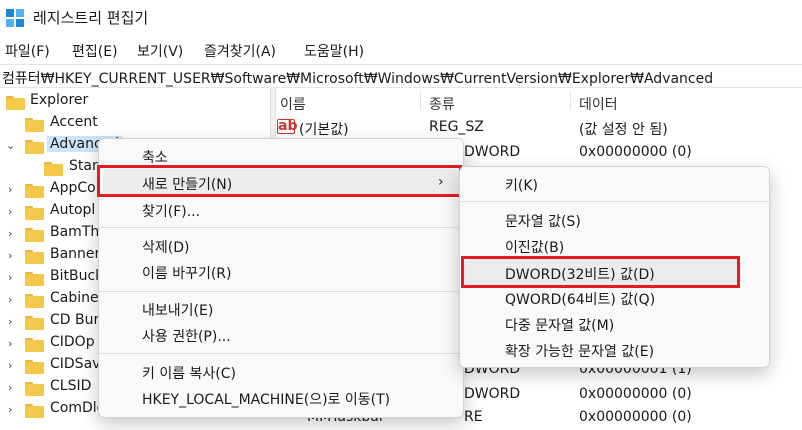 The height and width of the screenshot is (430, 802). What do you see at coordinates (59, 100) in the screenshot?
I see `tree-item-label: Explorer` at bounding box center [59, 100].